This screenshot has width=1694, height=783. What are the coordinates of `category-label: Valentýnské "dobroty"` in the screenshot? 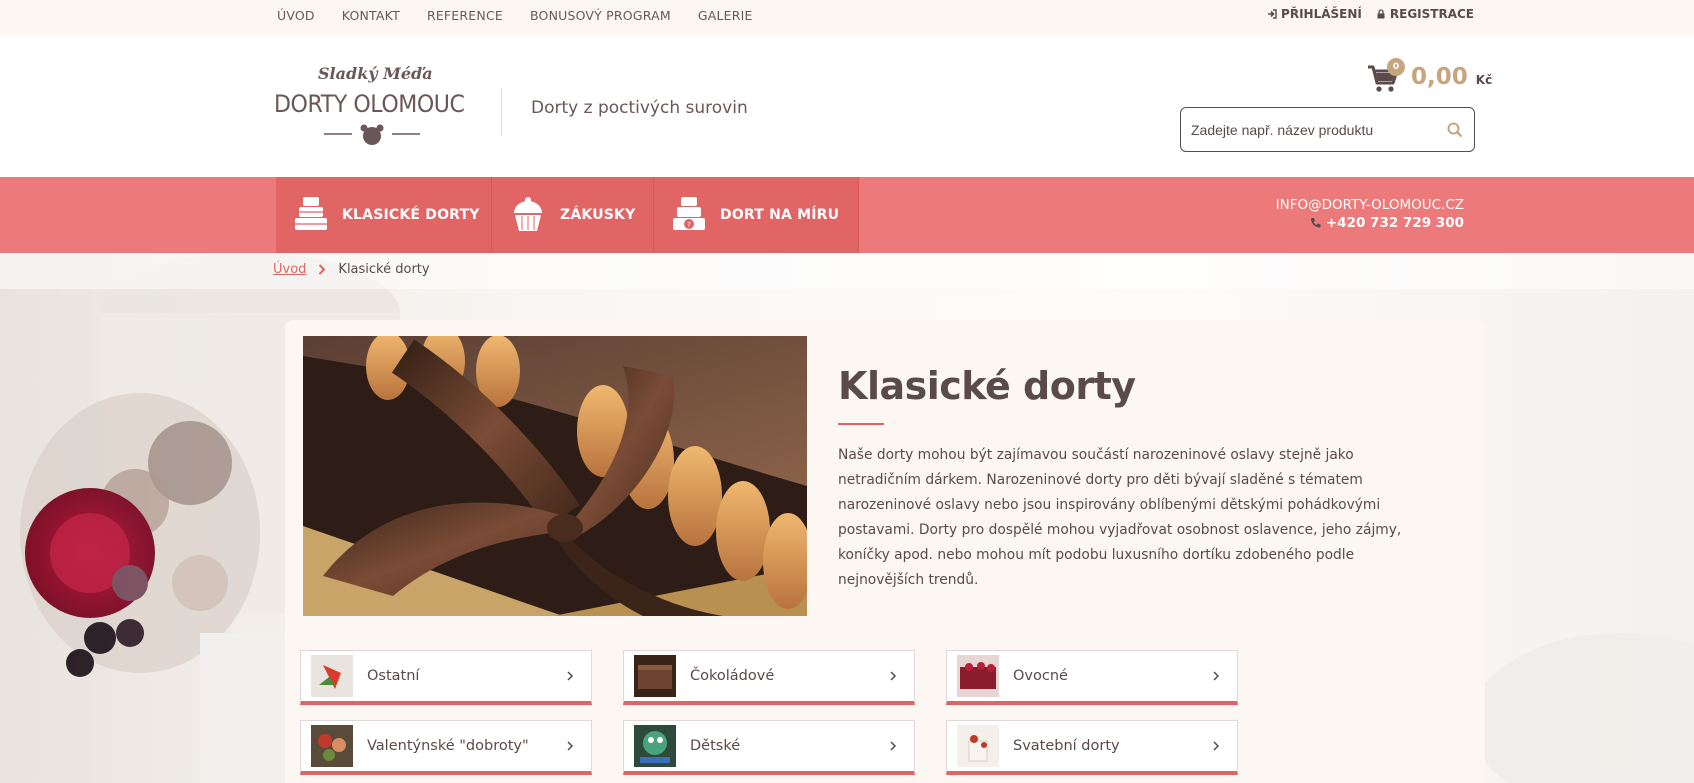 It's located at (448, 746).